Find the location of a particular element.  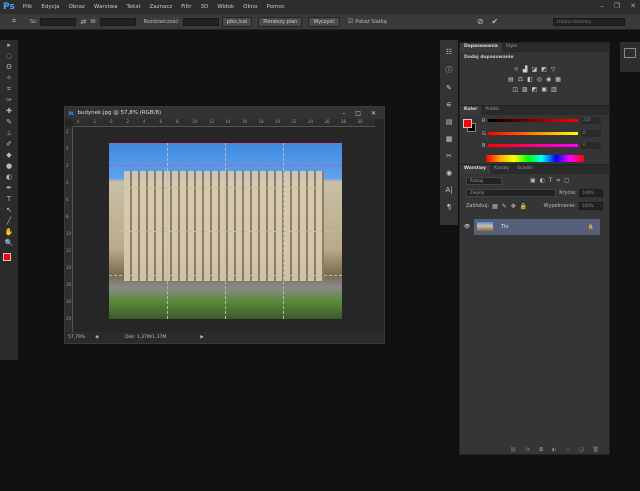

cancel-icon: ⊘ is located at coordinates (480, 21).